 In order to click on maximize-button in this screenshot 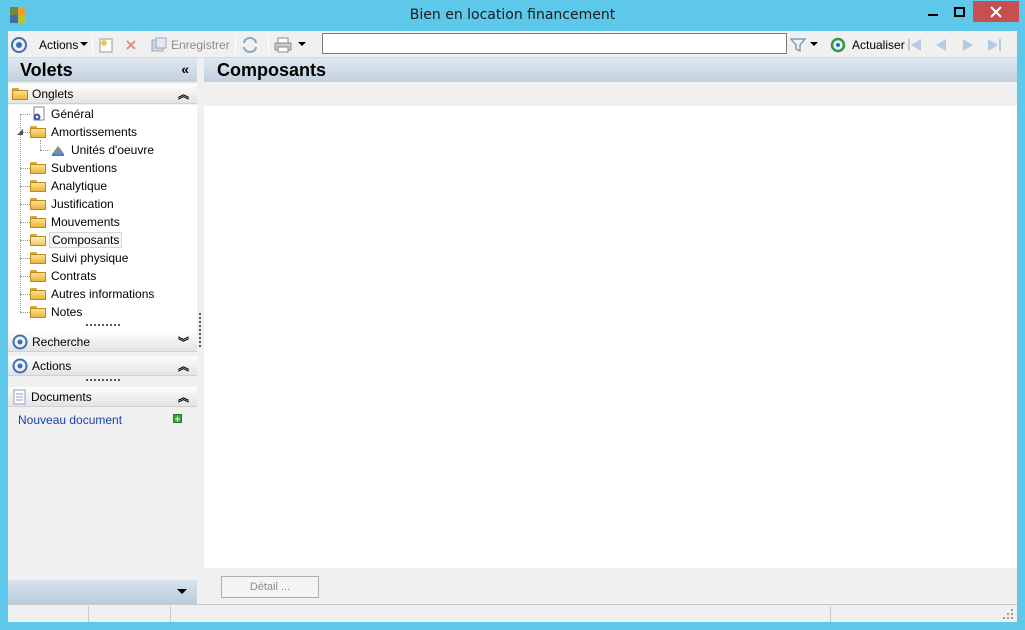, I will do `click(959, 11)`.